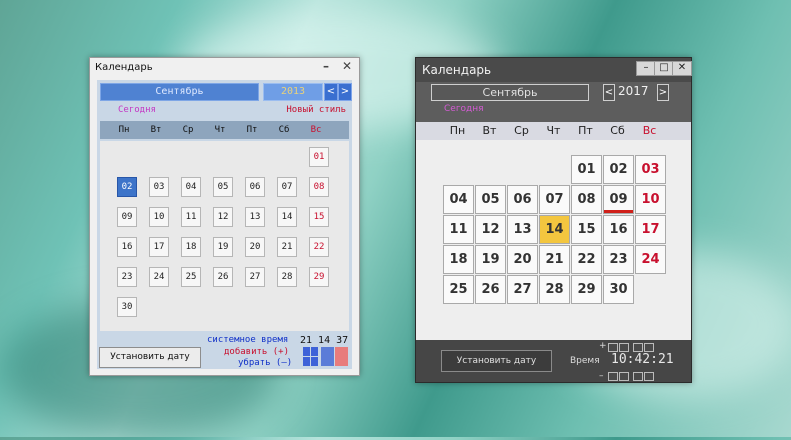 The height and width of the screenshot is (440, 791). Describe the element at coordinates (553, 361) in the screenshot. I see `bottom-bar: Установить дату Время 10:42:21 + –` at that location.